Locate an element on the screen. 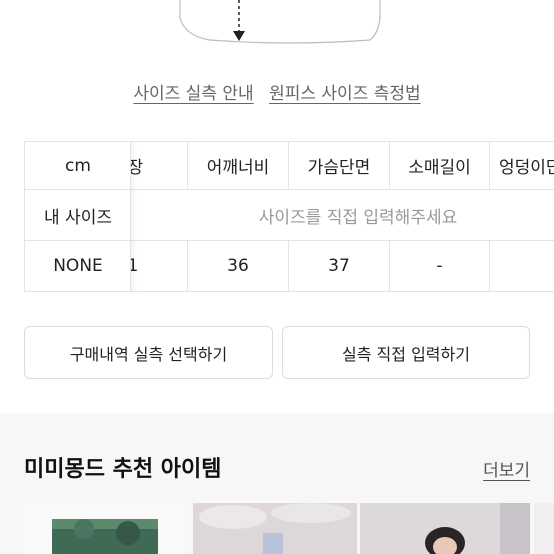 Image resolution: width=554 pixels, height=554 pixels. size-guide-links: 사이즈 실측 안내 원피스 사이즈 측정법 is located at coordinates (277, 91).